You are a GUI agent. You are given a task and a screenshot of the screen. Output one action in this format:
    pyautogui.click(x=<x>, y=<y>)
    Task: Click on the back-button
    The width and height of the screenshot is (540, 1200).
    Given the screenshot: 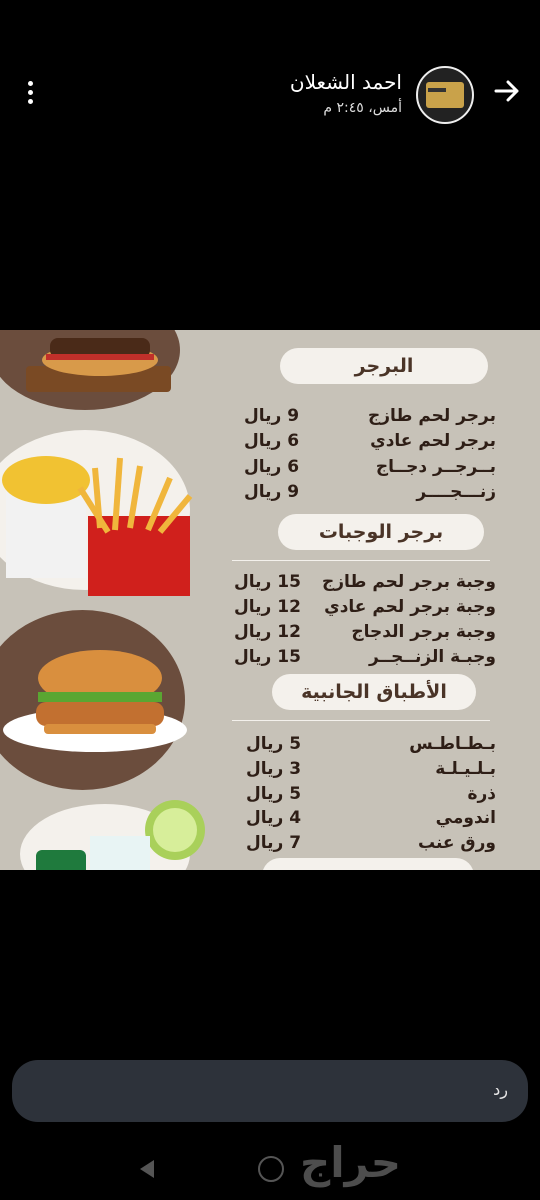 What is the action you would take?
    pyautogui.click(x=507, y=91)
    